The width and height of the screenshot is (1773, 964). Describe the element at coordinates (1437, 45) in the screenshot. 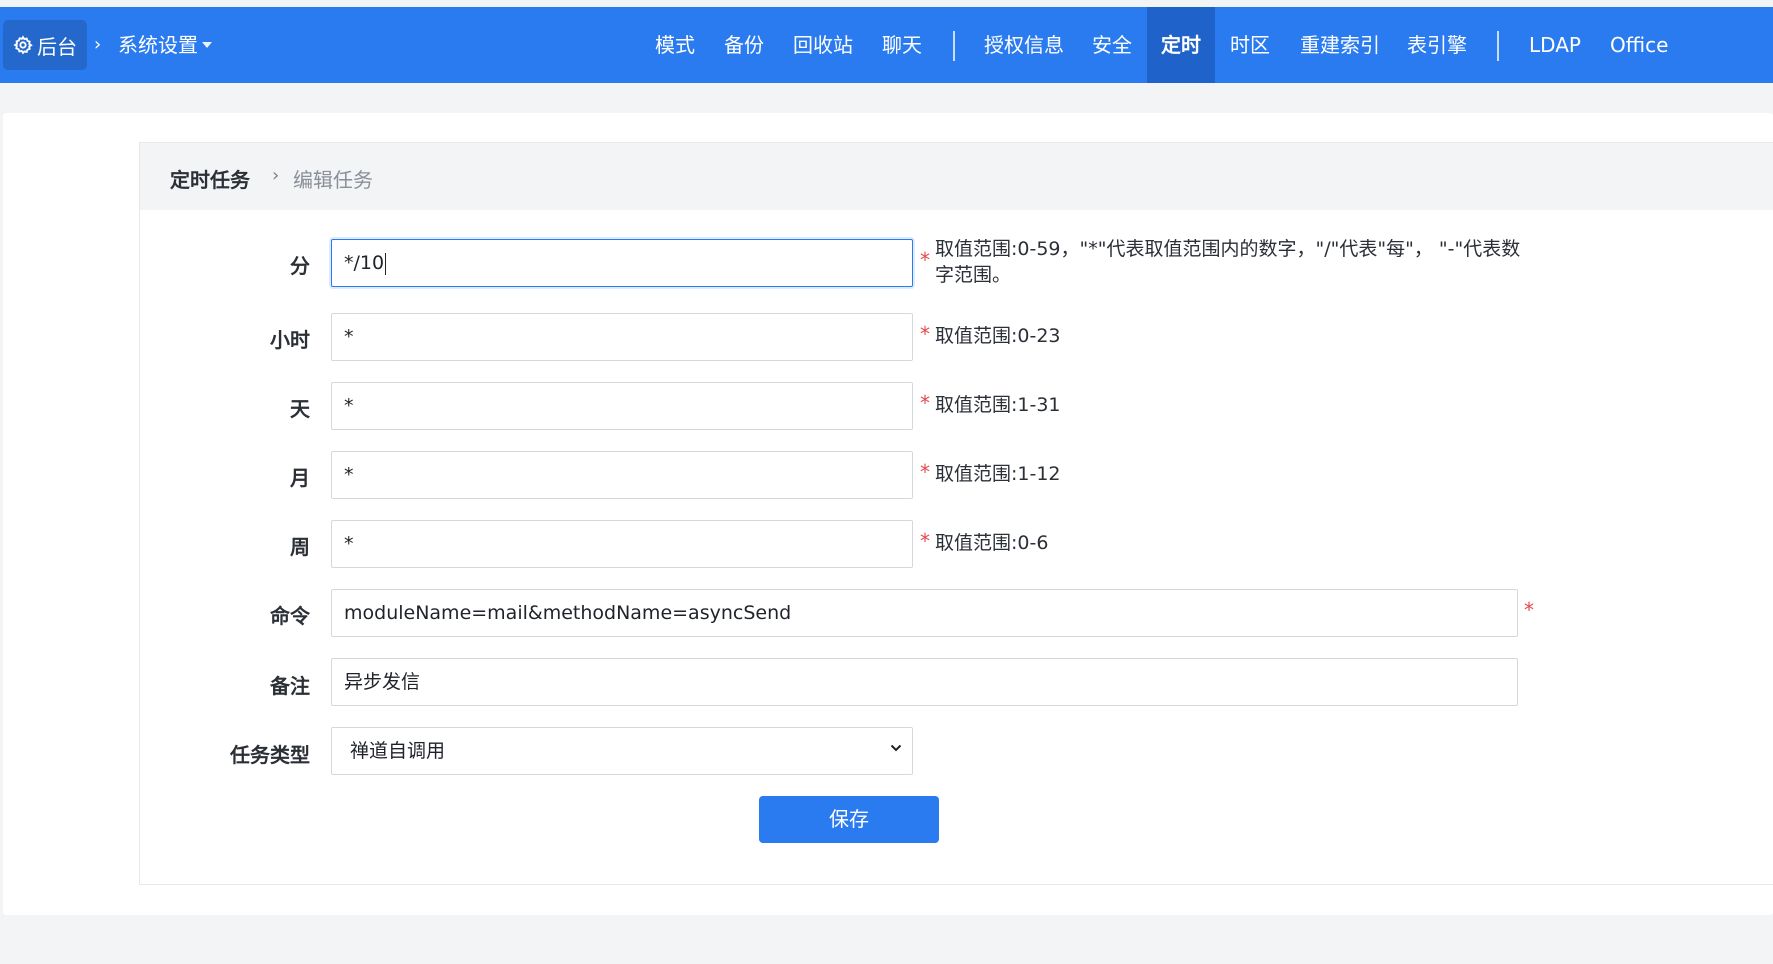

I see `nav-table-engine: 表引擎` at that location.